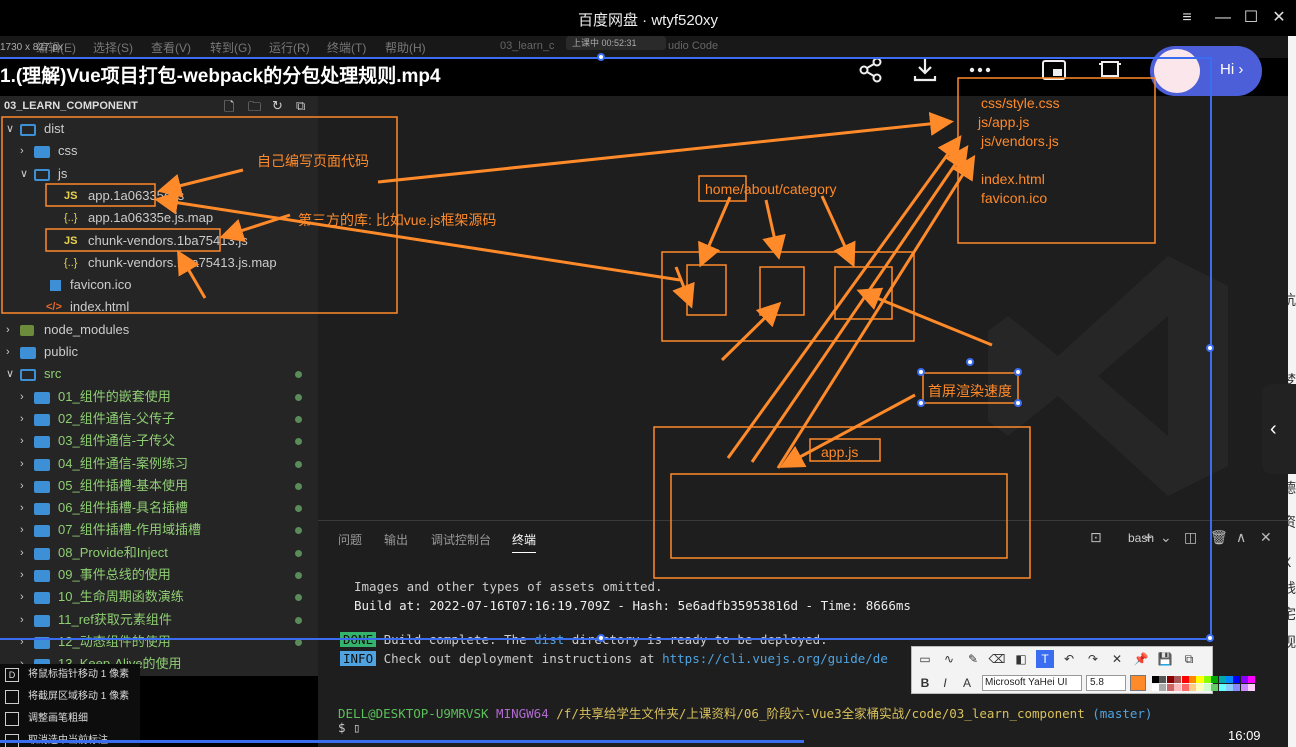  Describe the element at coordinates (402, 741) in the screenshot. I see `playback-progress` at that location.